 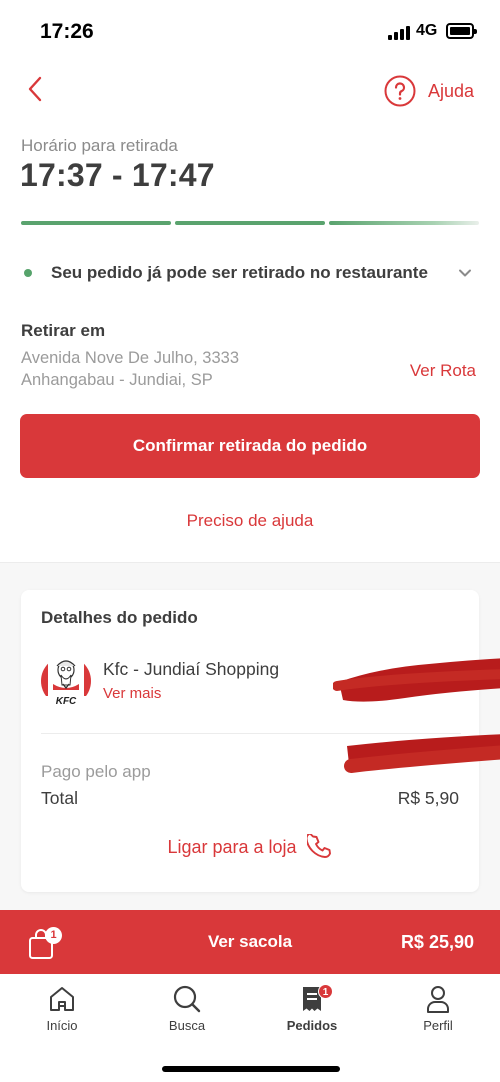 What do you see at coordinates (250, 1028) in the screenshot?
I see `bottom-tab-bar: Início Busca 1 Pedidos Perfil` at bounding box center [250, 1028].